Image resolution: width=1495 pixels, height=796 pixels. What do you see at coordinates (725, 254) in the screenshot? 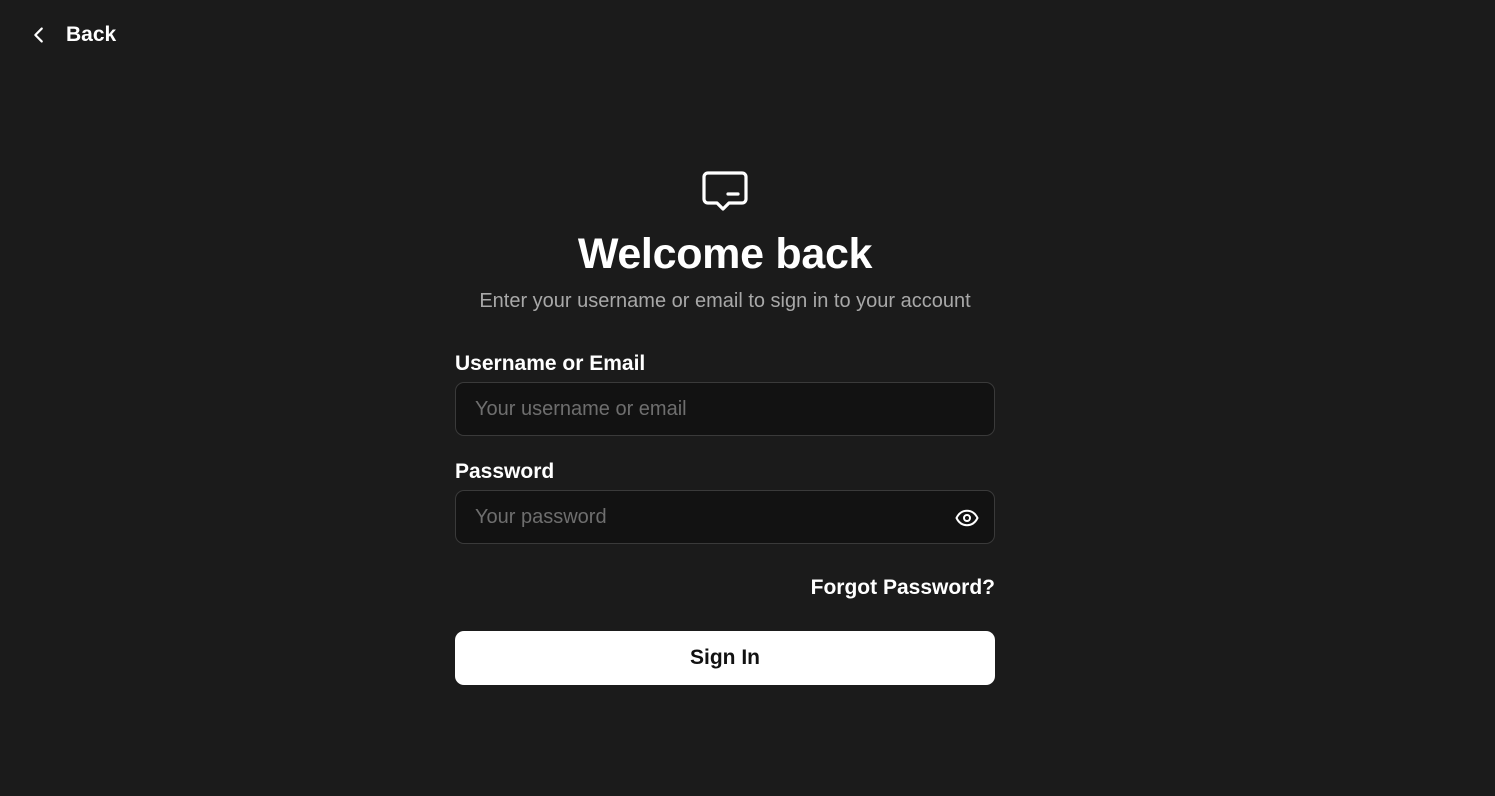
I see `page-title: Welcome back` at bounding box center [725, 254].